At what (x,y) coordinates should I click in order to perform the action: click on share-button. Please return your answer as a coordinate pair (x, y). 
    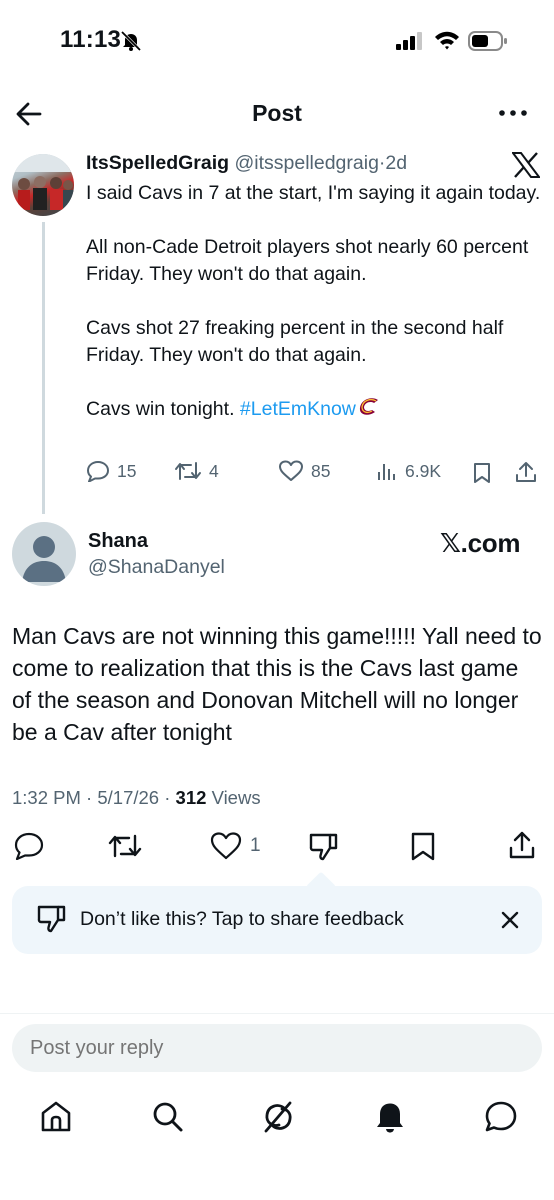
    Looking at the image, I should click on (522, 845).